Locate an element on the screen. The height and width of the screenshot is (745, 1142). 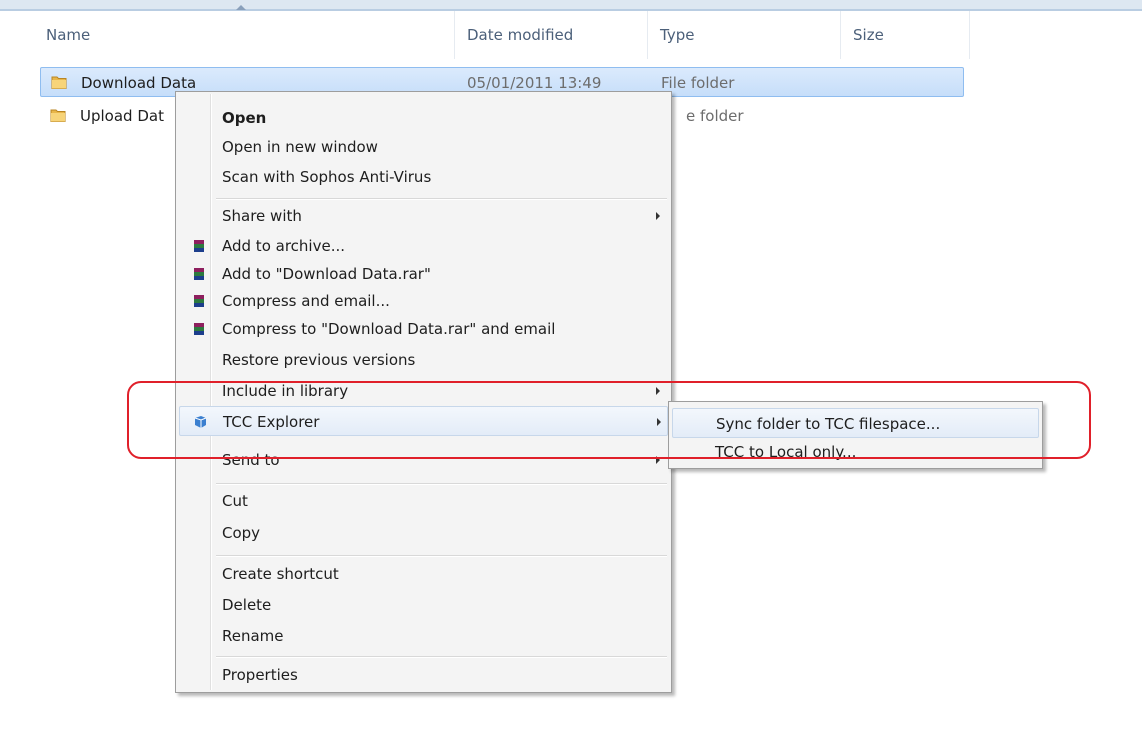
column-header-date-modified: Date modified is located at coordinates (551, 35).